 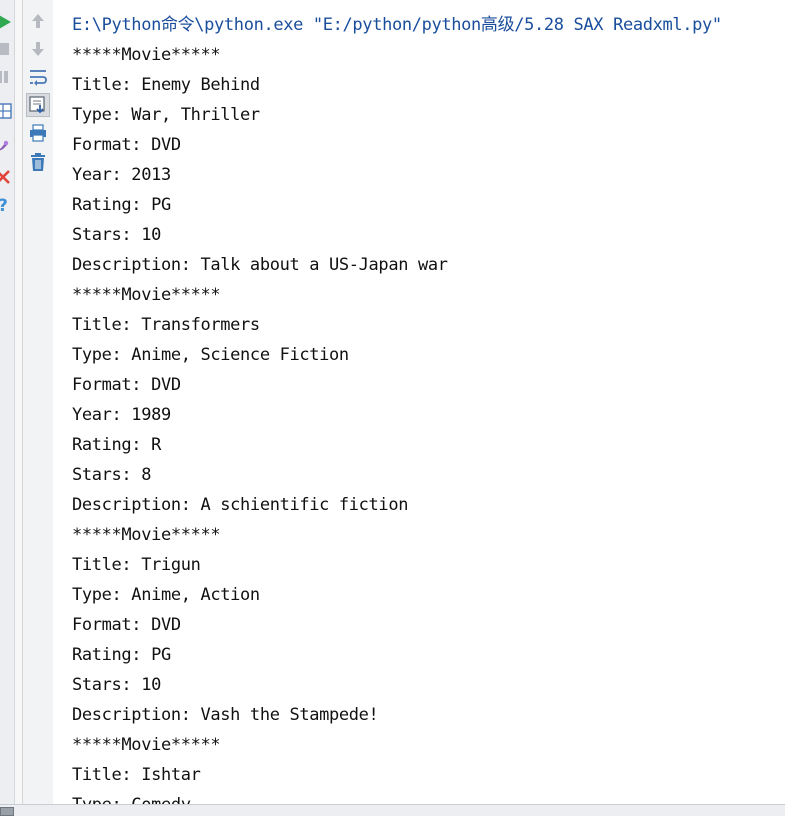 I want to click on output-line: Title: Ishtar, so click(x=136, y=775).